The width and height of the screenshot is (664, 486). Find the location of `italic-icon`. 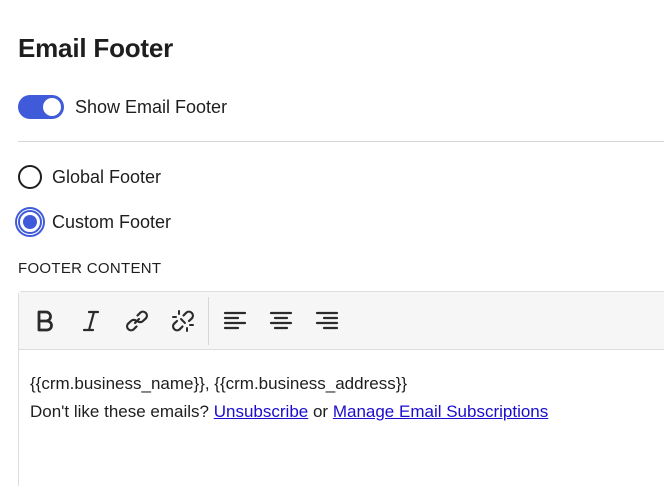

italic-icon is located at coordinates (91, 320).